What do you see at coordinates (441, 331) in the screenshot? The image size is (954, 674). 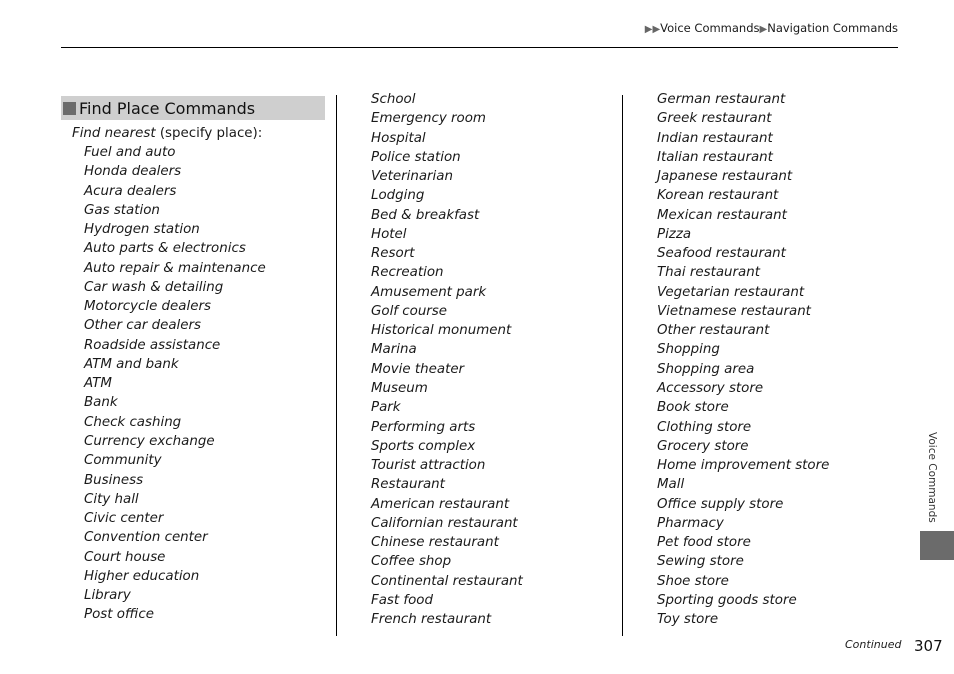 I see `command-item: Historical monument` at bounding box center [441, 331].